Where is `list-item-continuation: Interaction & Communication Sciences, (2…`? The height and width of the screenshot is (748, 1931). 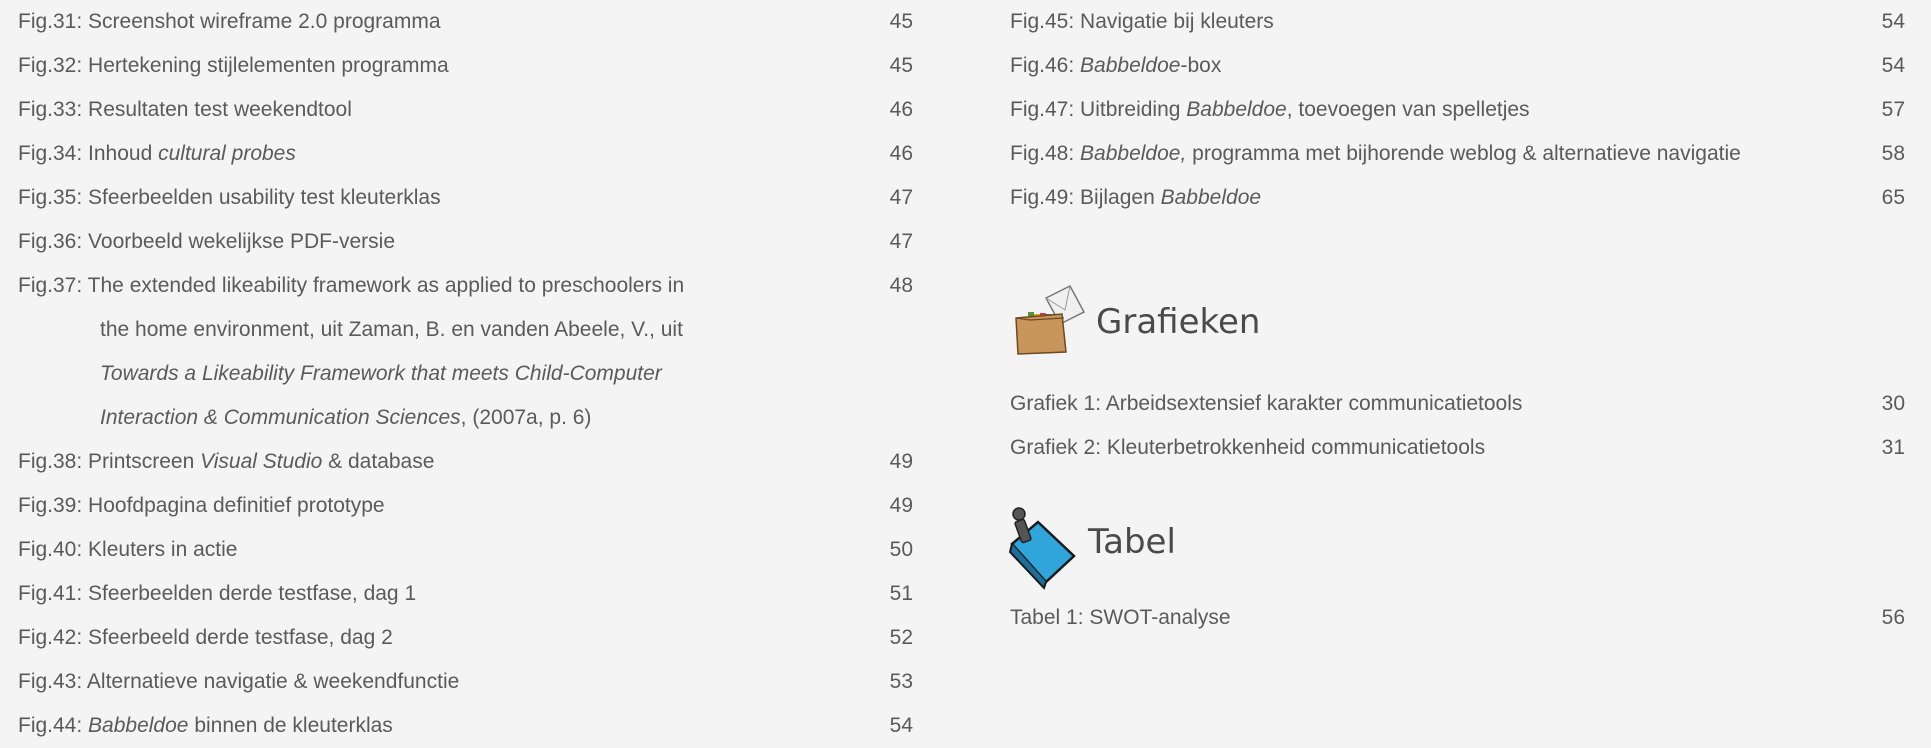 list-item-continuation: Interaction & Communication Sciences, (2… is located at coordinates (346, 417).